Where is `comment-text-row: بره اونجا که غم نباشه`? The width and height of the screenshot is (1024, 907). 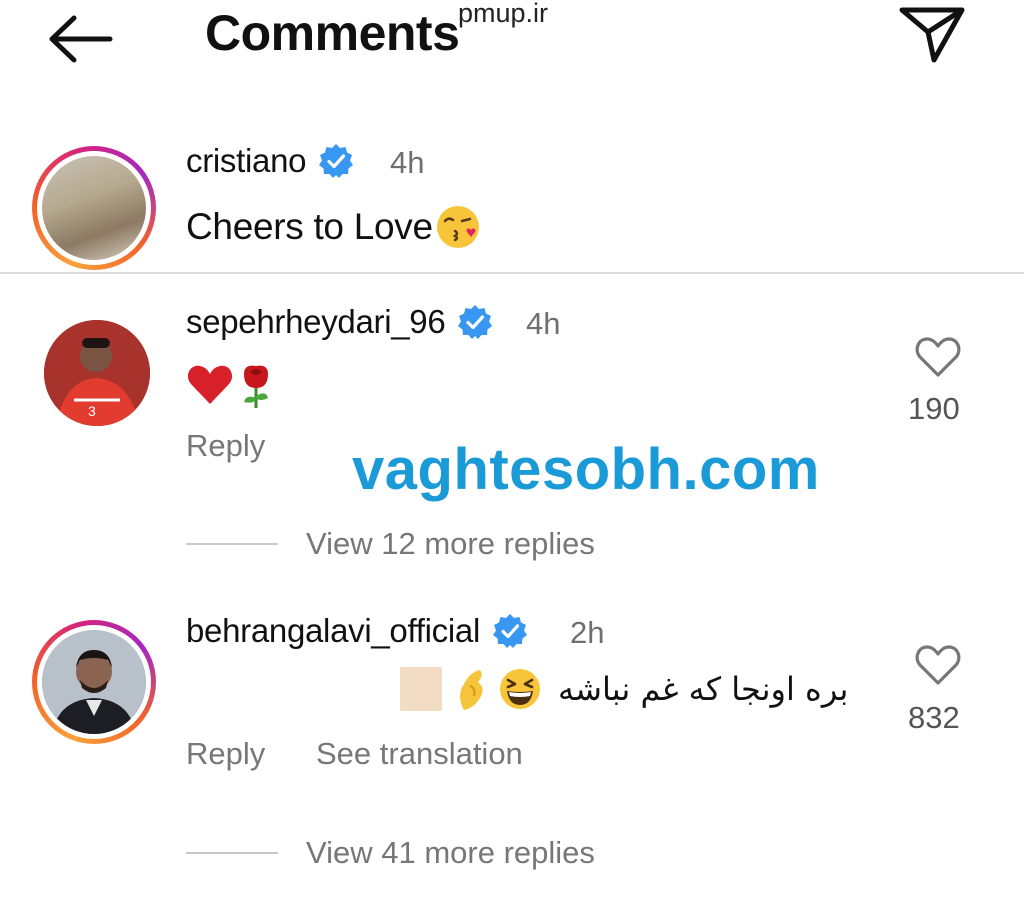 comment-text-row: بره اونجا که غم نباشه is located at coordinates (624, 689).